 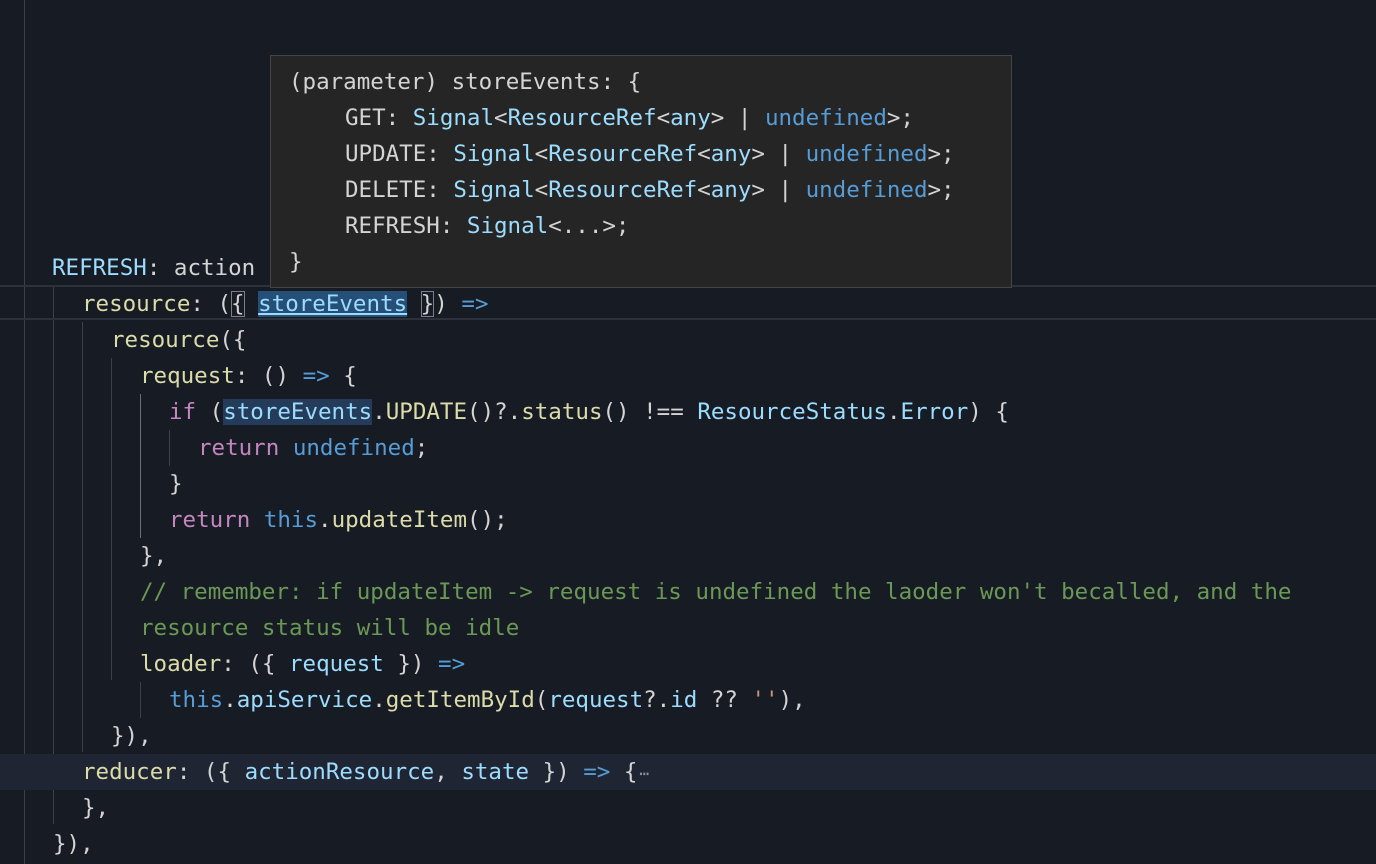 I want to click on store-events-ref: storeEvents, so click(x=298, y=412).